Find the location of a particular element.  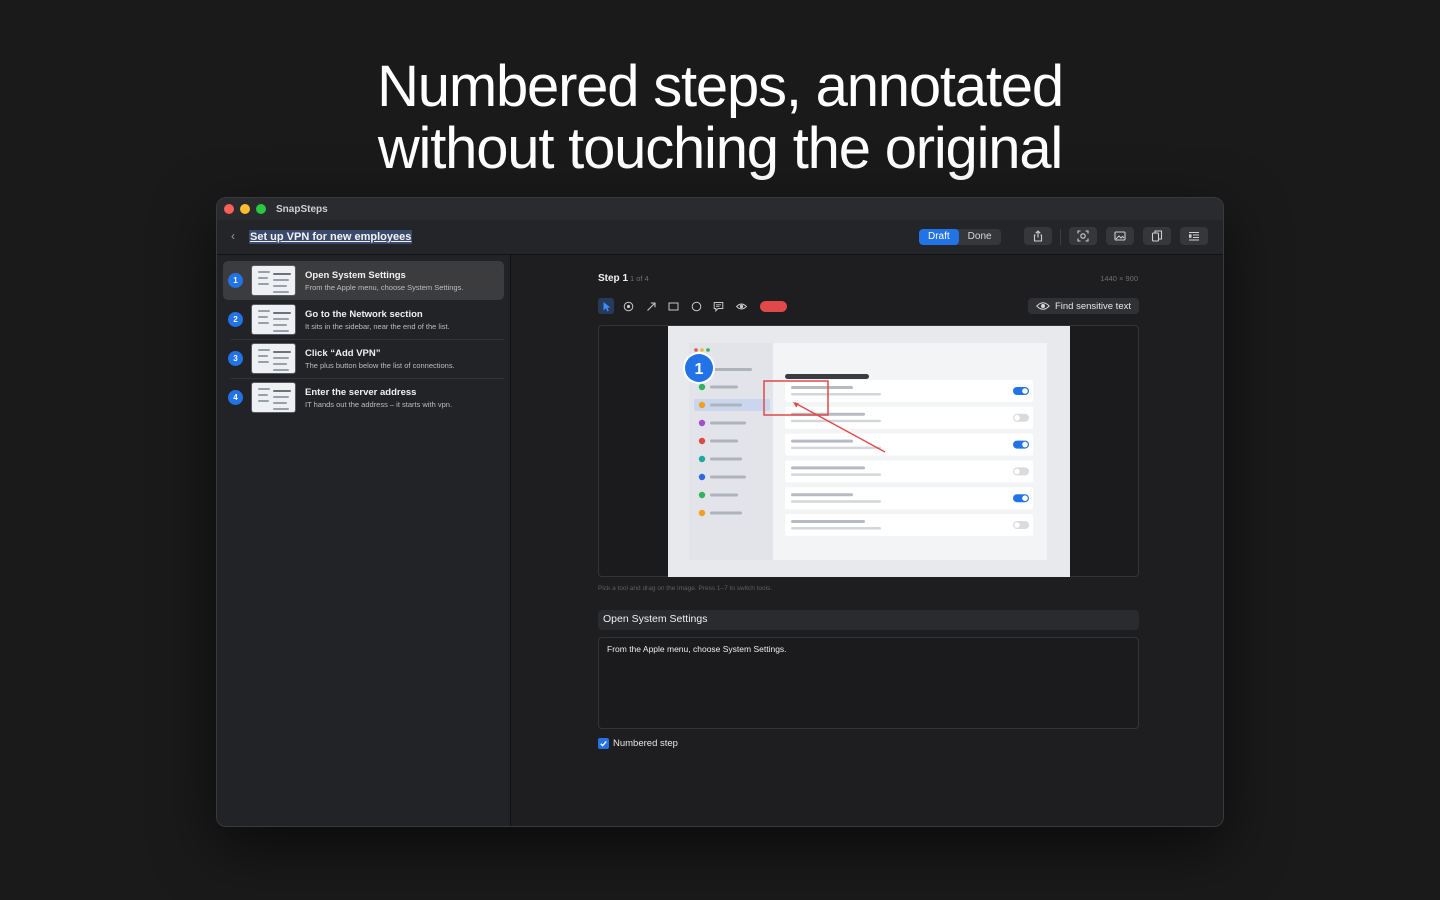

ellipse-tool is located at coordinates (696, 306).